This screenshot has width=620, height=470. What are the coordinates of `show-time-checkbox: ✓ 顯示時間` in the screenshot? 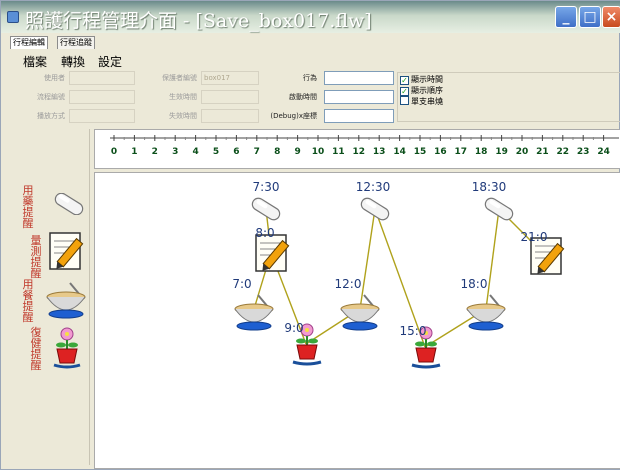 It's located at (421, 79).